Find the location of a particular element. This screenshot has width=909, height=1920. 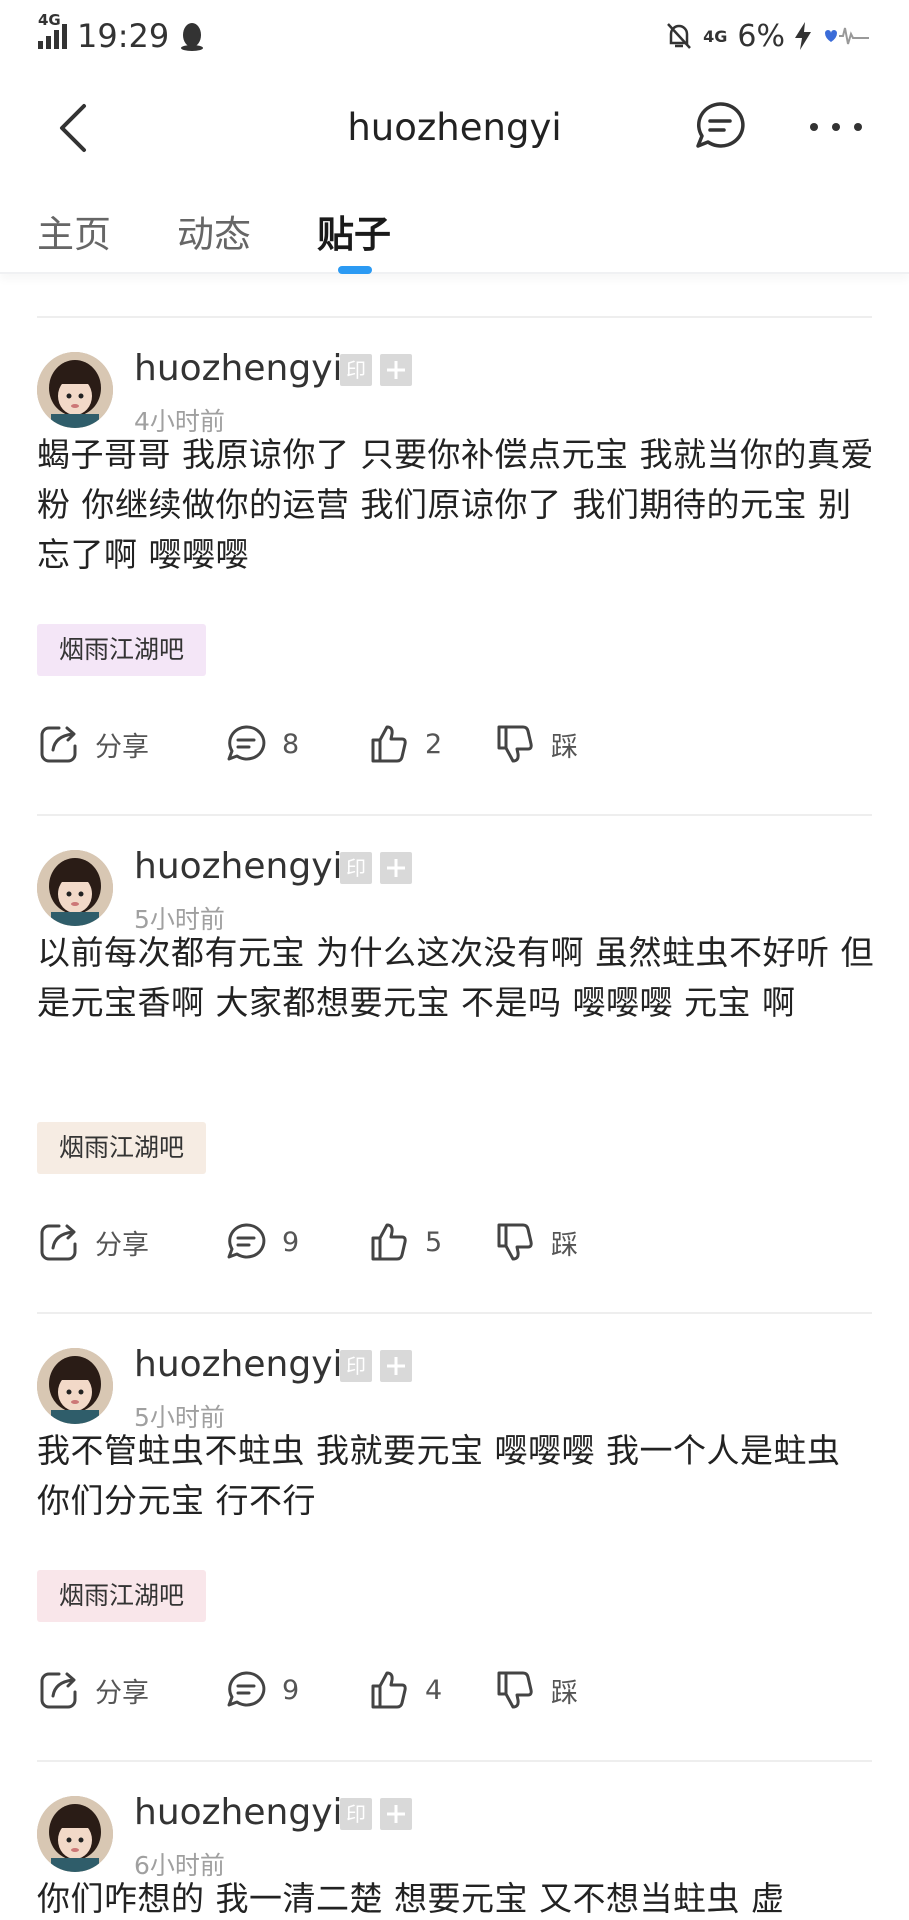

message-button is located at coordinates (720, 126).